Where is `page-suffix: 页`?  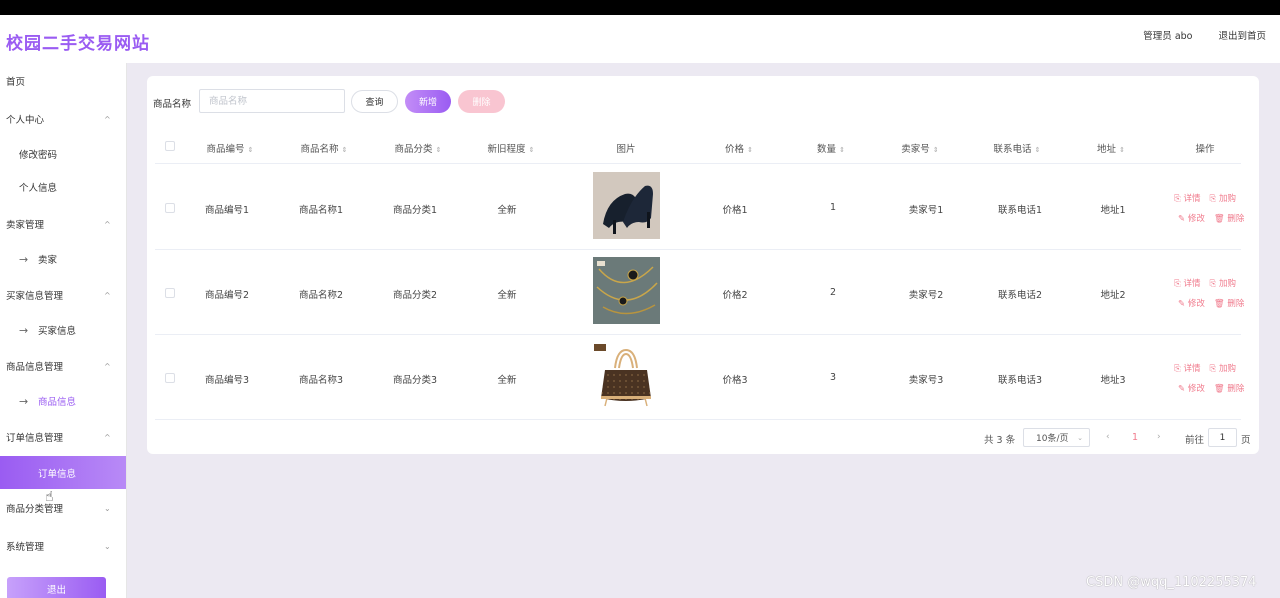
page-suffix: 页 is located at coordinates (1246, 440).